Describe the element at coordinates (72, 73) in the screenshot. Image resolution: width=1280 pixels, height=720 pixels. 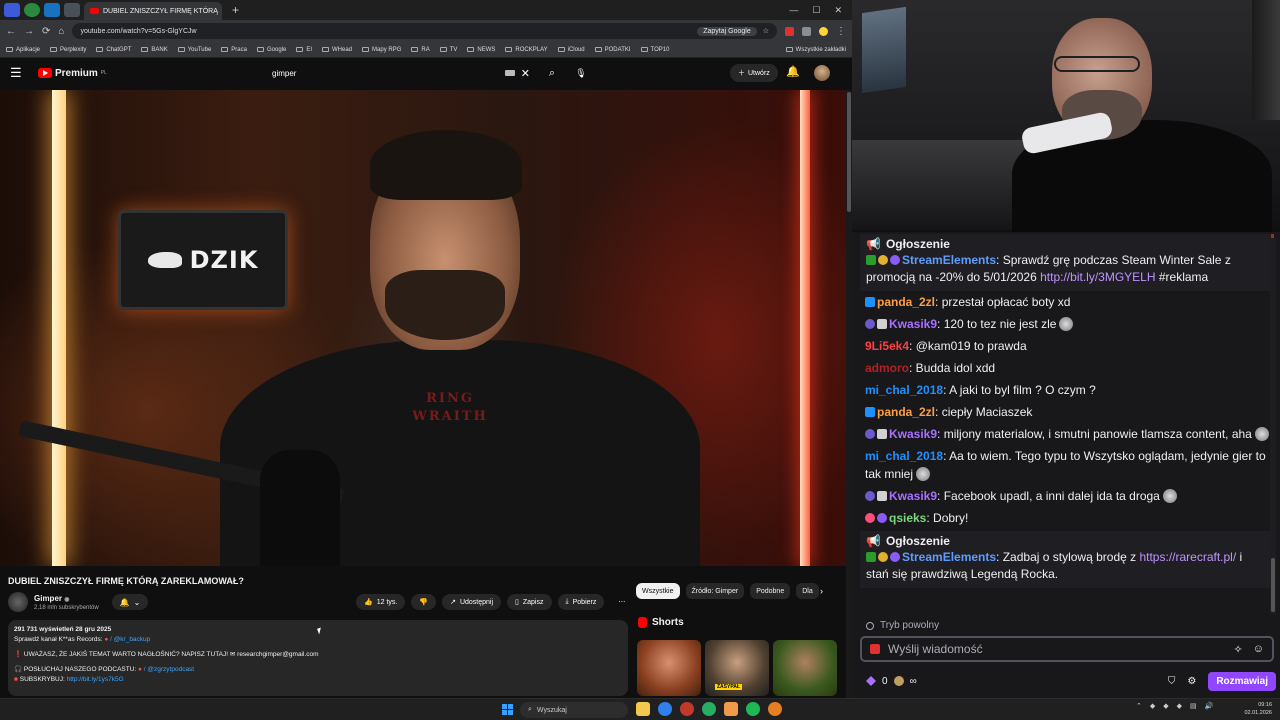
I see `youtube-logo: Premium PL` at that location.